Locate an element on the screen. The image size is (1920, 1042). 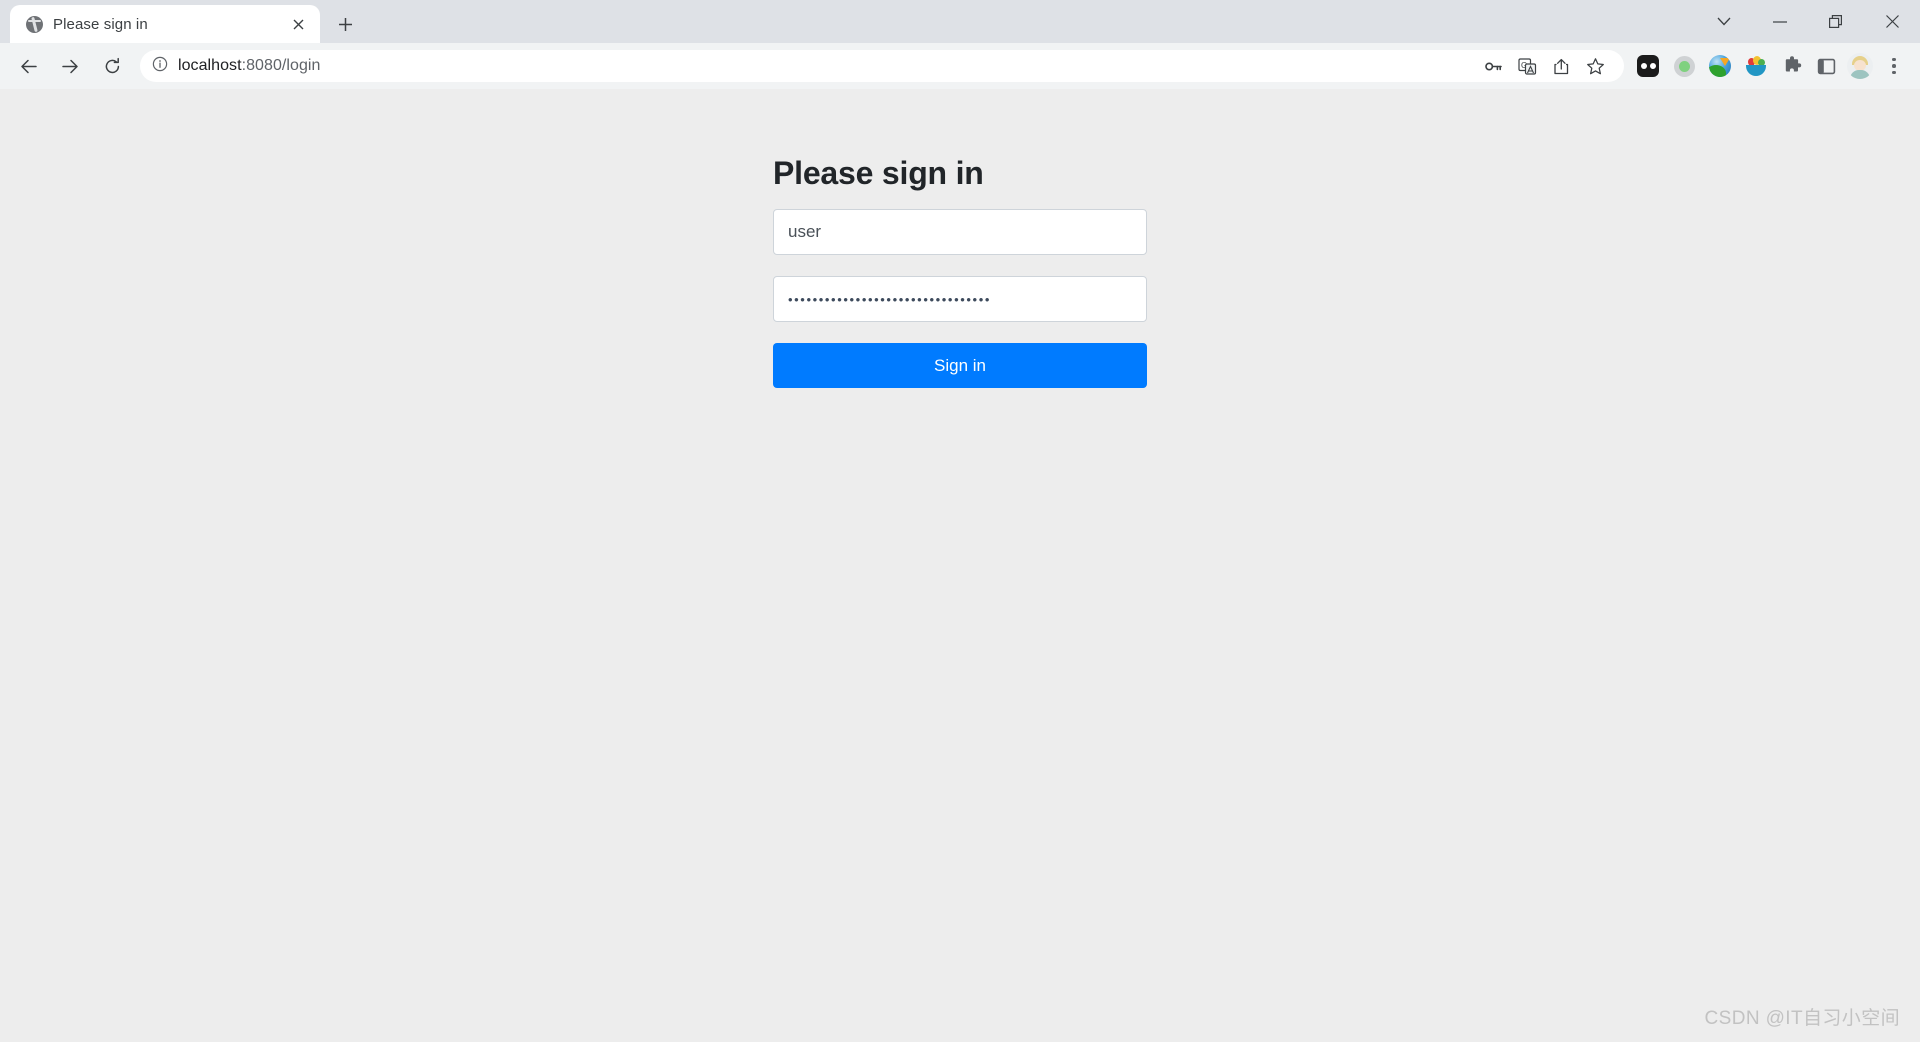
globe-icon is located at coordinates (34, 24).